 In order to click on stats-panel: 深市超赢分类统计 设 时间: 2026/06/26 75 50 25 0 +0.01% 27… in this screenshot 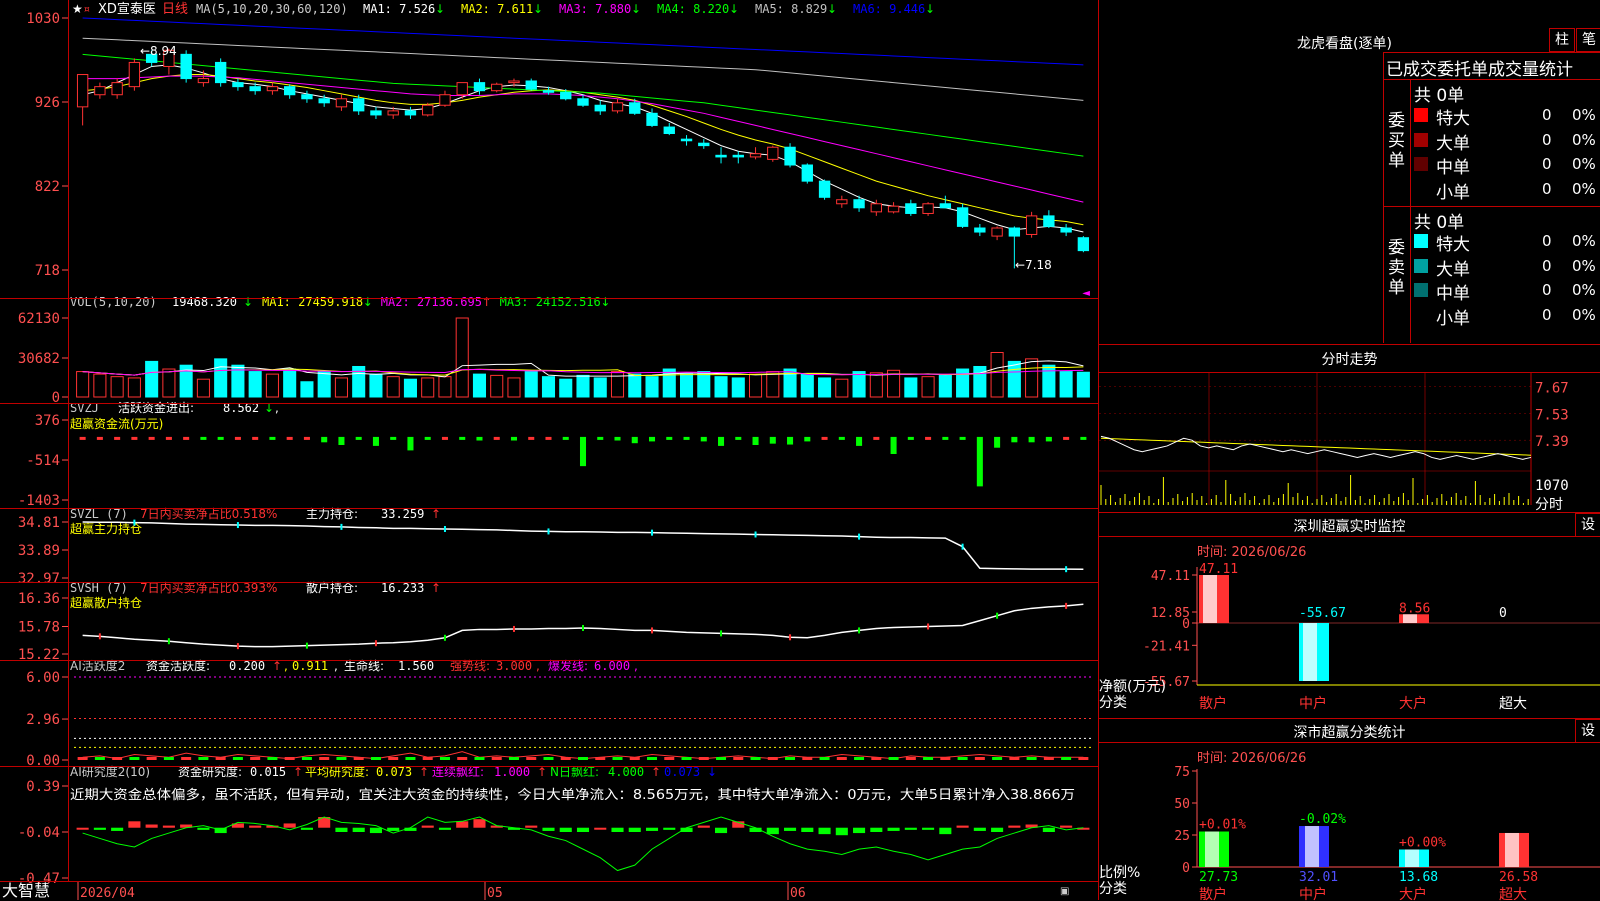, I will do `click(1349, 809)`.